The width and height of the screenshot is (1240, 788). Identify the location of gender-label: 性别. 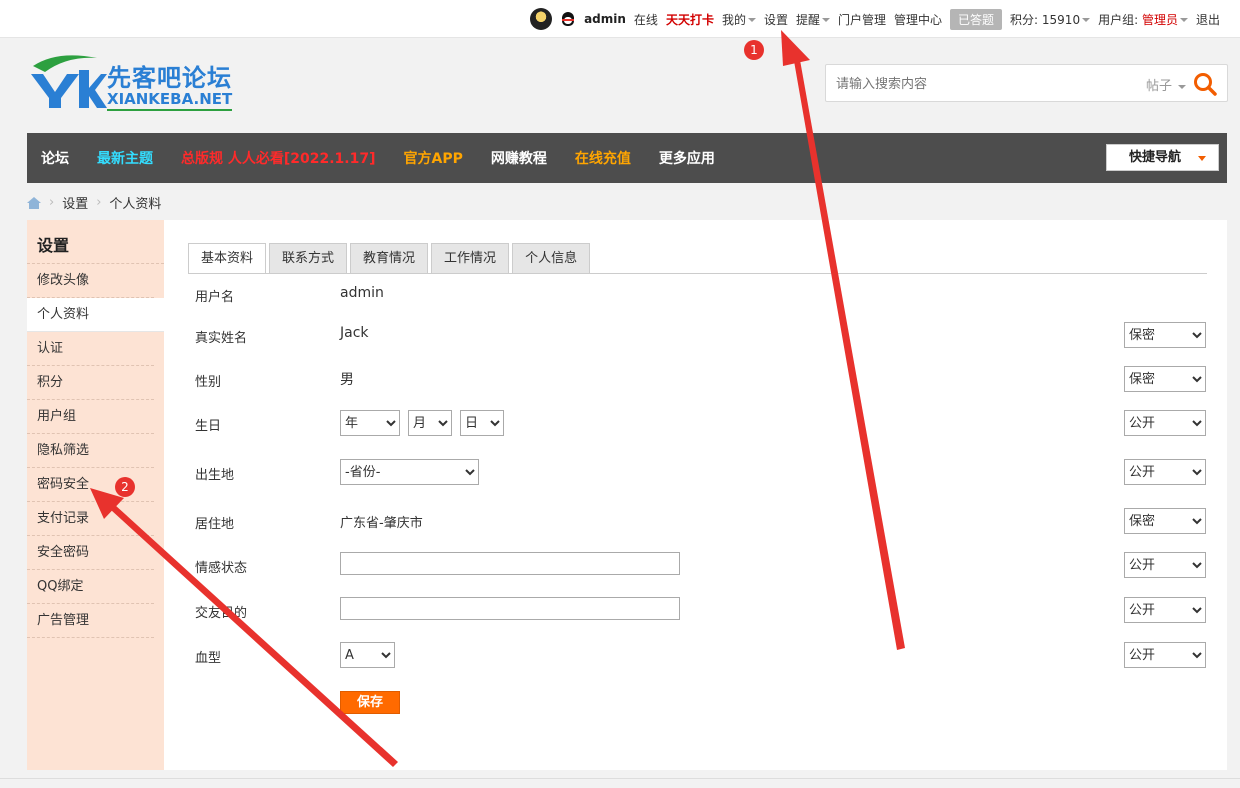
(208, 382).